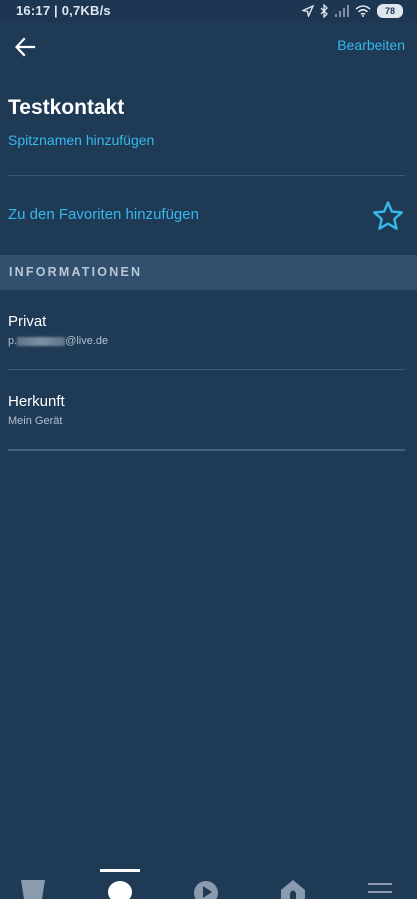 Image resolution: width=417 pixels, height=899 pixels. I want to click on arrow-left-icon, so click(25, 47).